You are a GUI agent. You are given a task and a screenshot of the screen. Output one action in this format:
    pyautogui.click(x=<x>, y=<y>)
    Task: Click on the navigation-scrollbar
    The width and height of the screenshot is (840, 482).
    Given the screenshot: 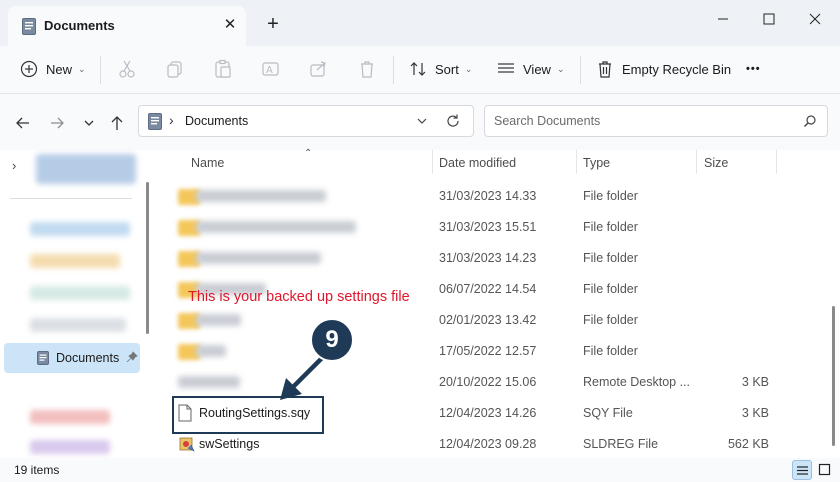 What is the action you would take?
    pyautogui.click(x=147, y=258)
    